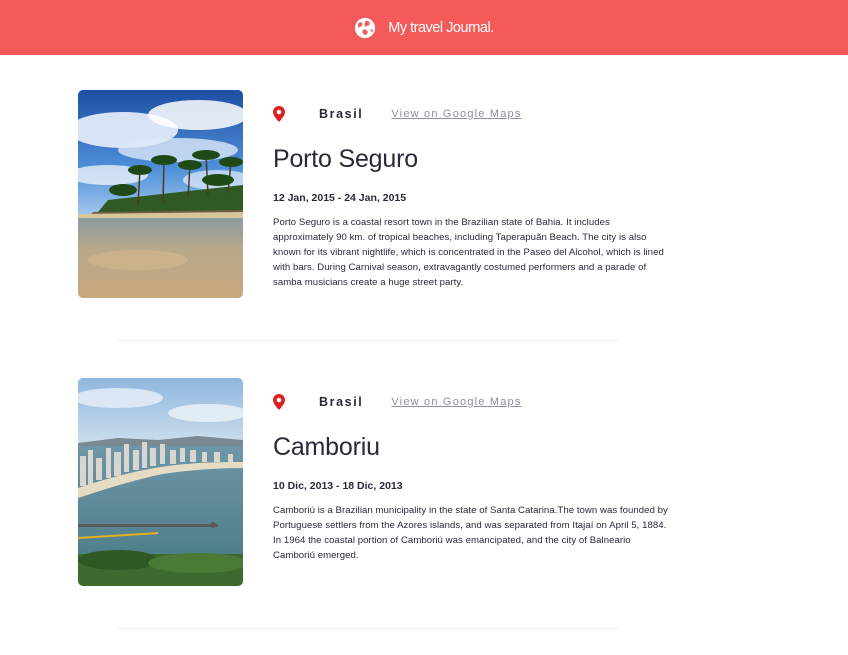  Describe the element at coordinates (441, 27) in the screenshot. I see `app-title: My travel Journal.` at that location.